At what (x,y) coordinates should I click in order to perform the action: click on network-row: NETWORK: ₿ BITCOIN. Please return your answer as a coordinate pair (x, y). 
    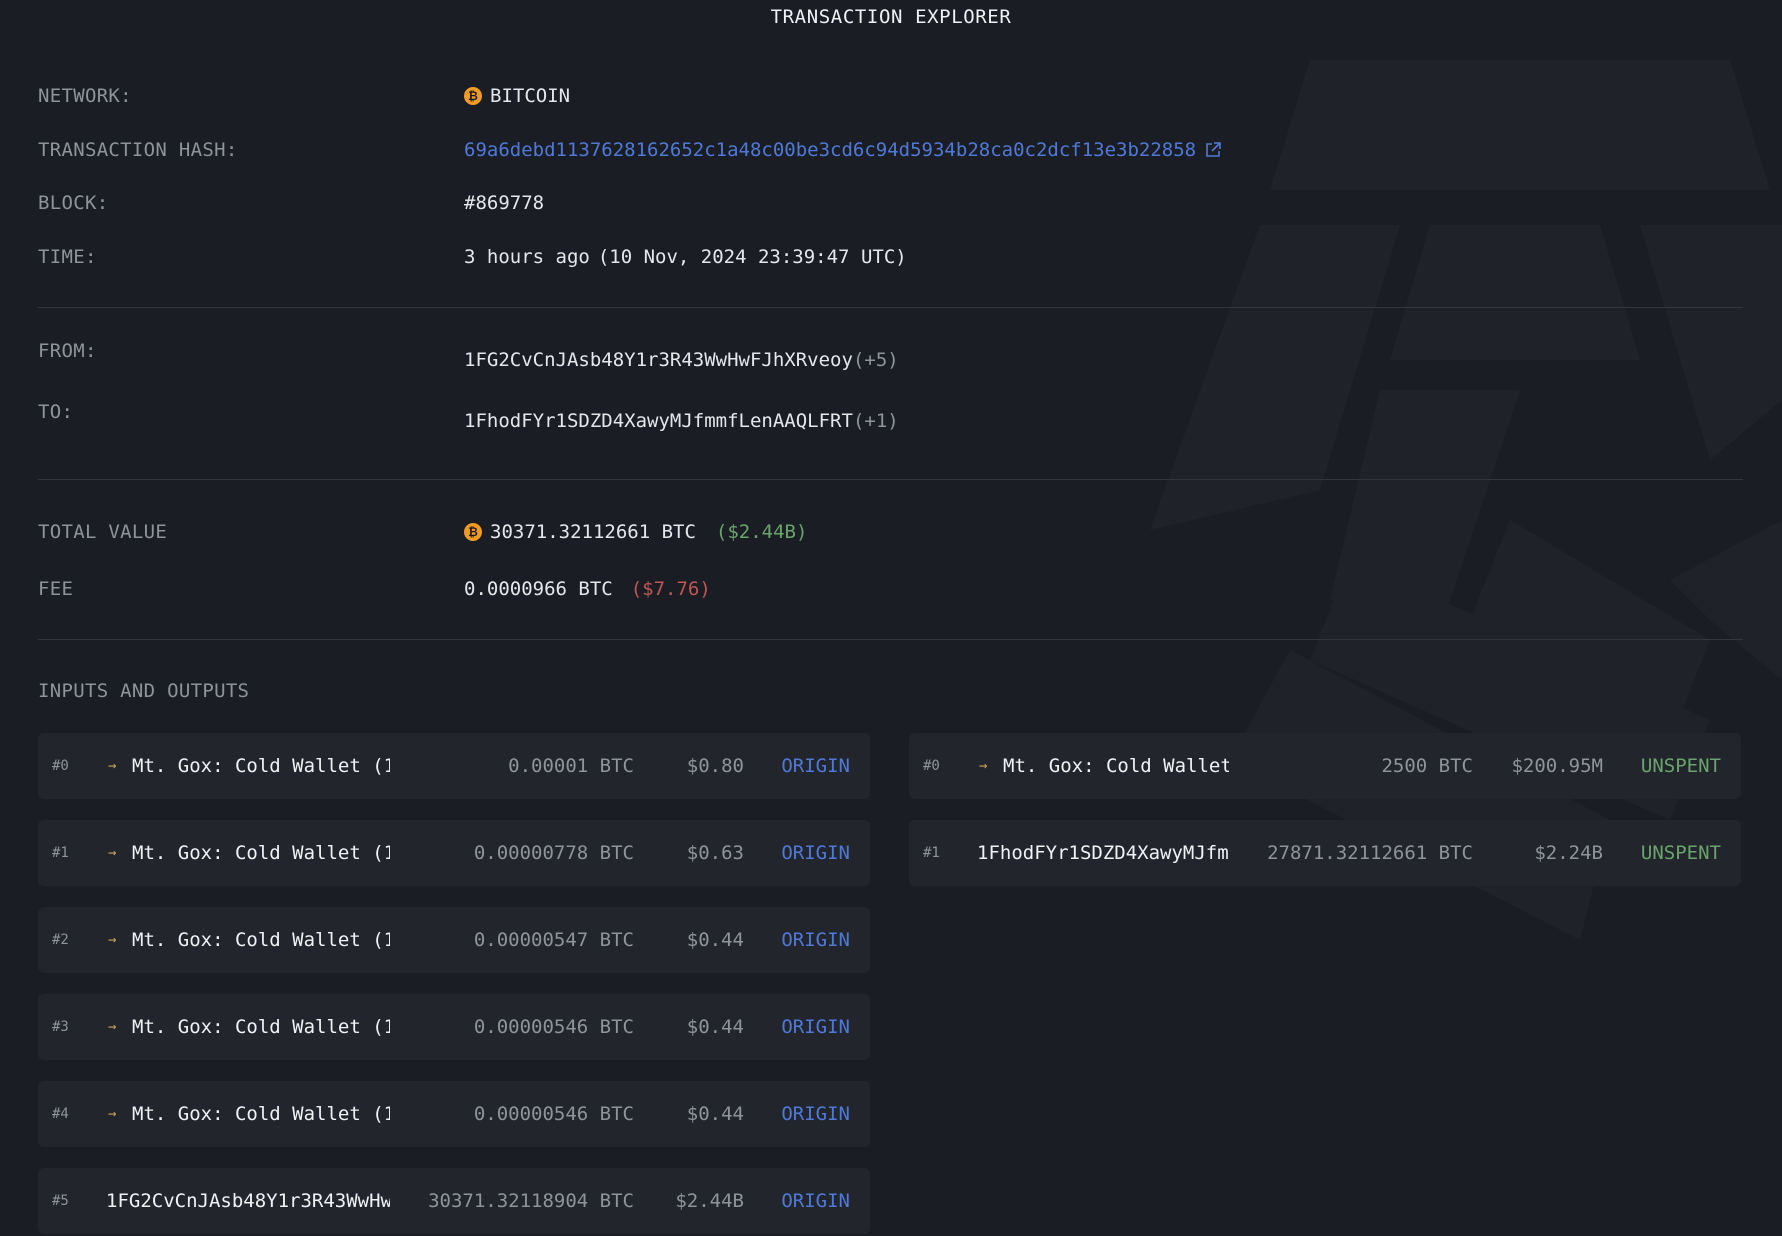
    Looking at the image, I should click on (890, 96).